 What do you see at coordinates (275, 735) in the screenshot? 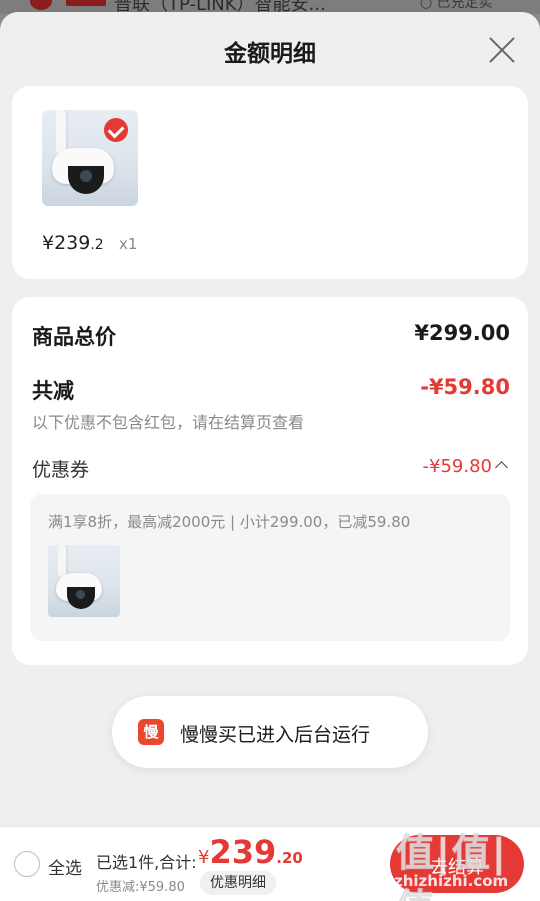
I see `toast-message: 慢慢买已进入后台运行` at bounding box center [275, 735].